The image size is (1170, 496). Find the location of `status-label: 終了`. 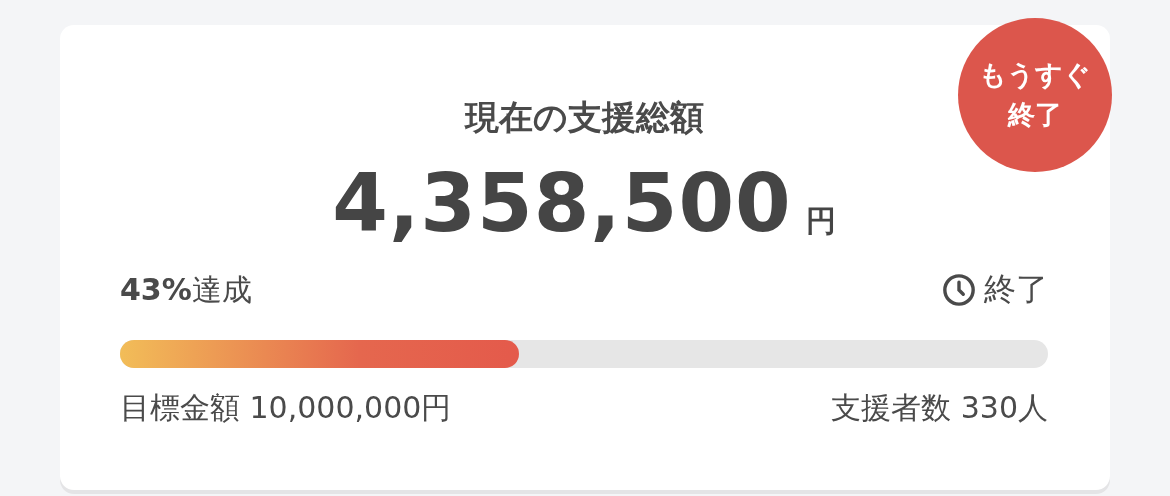

status-label: 終了 is located at coordinates (1016, 289).